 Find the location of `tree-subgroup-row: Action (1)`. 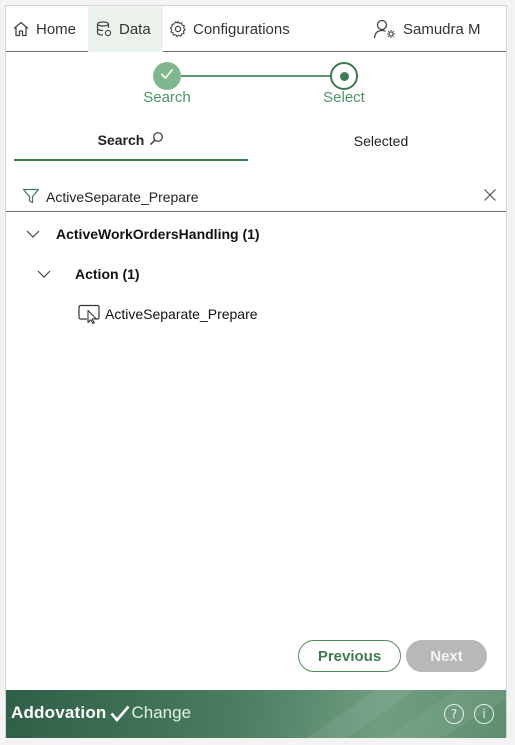

tree-subgroup-row: Action (1) is located at coordinates (88, 274).